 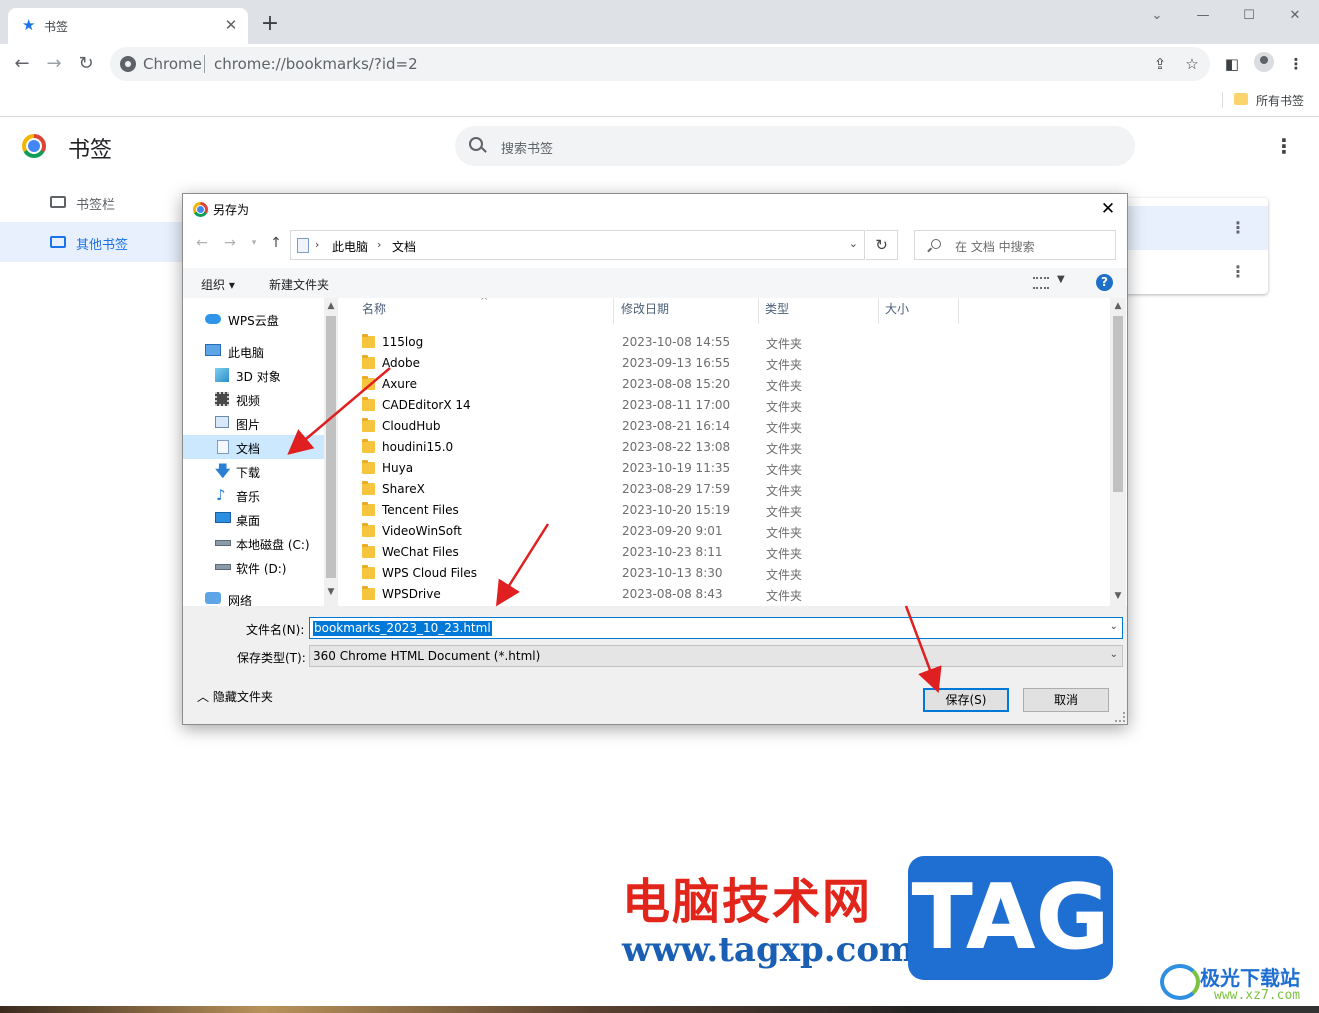 I want to click on column-header-date: 修改日期, so click(x=687, y=311).